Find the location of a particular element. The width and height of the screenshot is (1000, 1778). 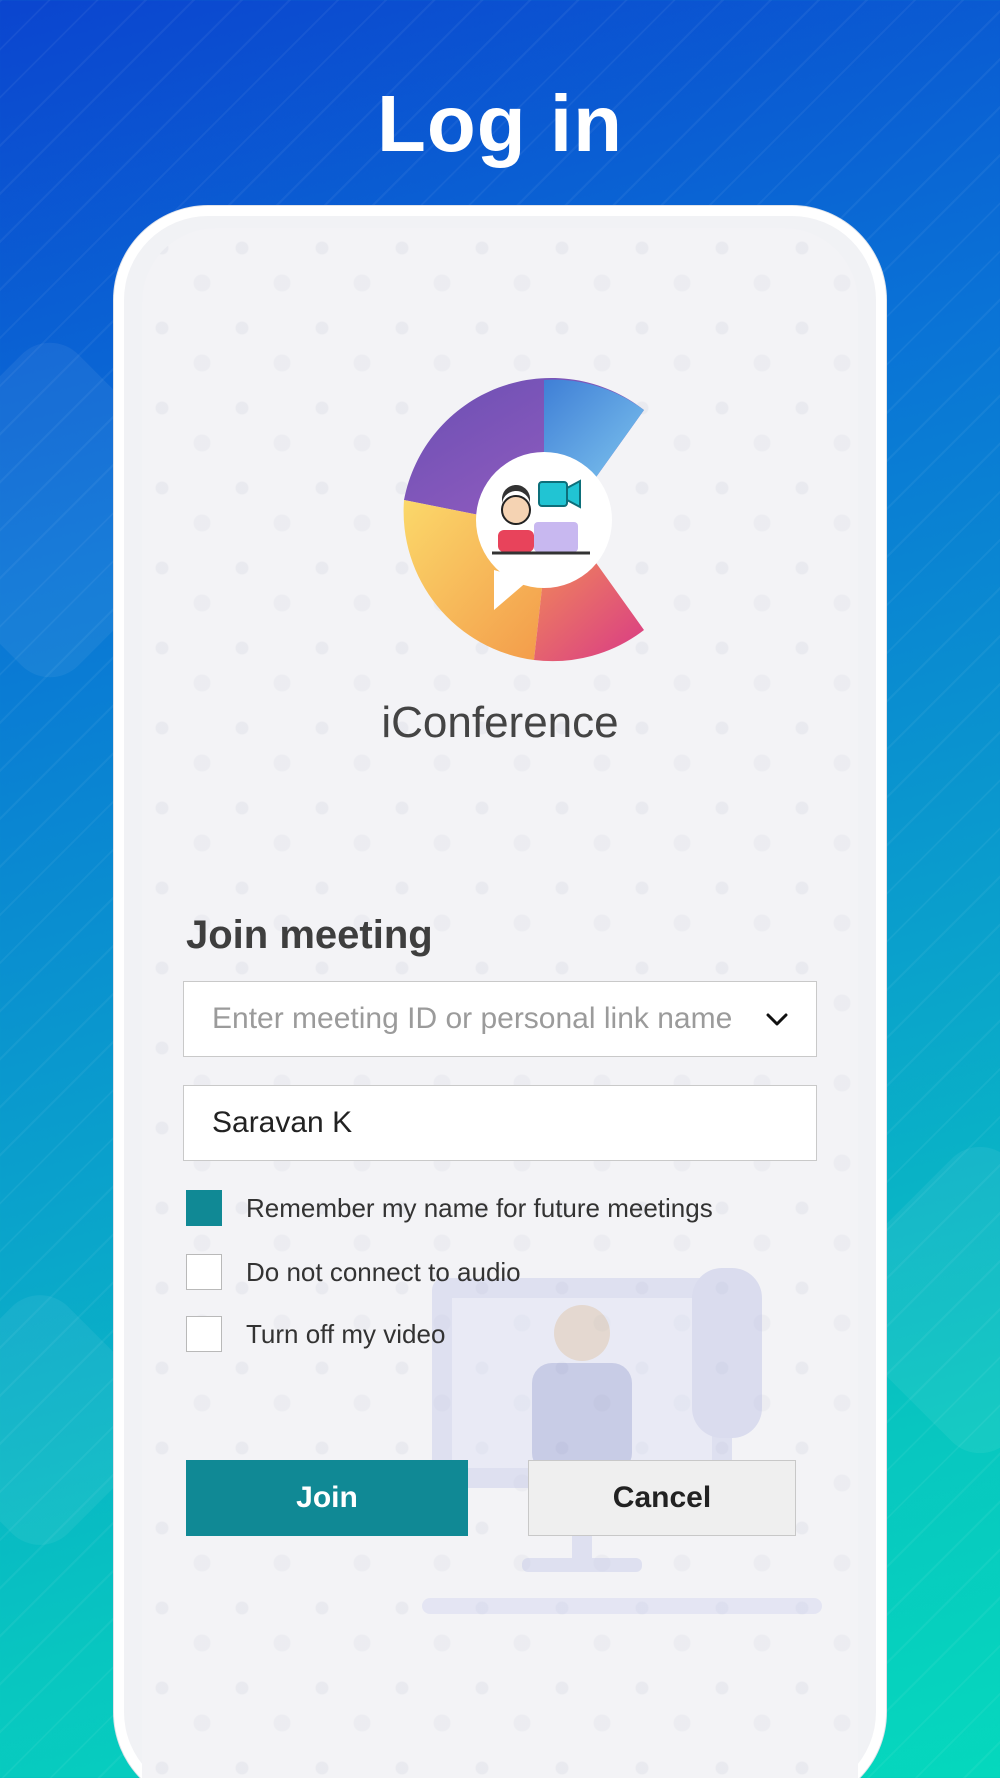

join-button: Join is located at coordinates (327, 1498).